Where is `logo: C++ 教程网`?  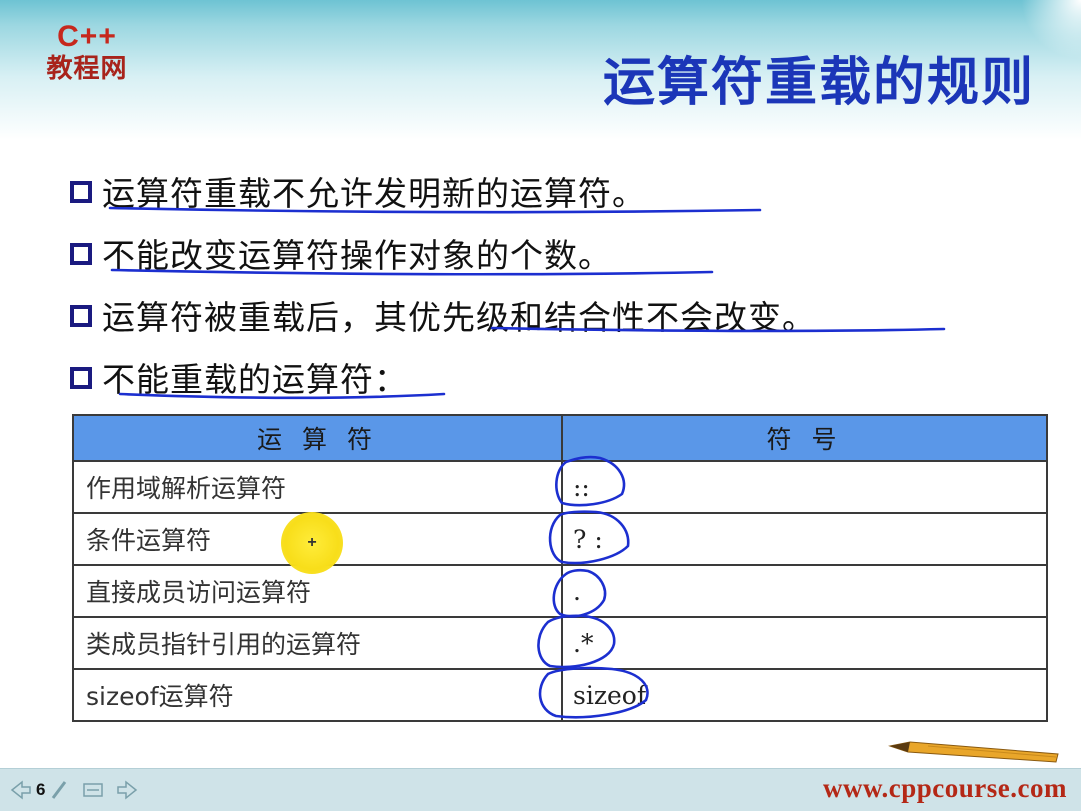
logo: C++ 教程网 is located at coordinates (87, 57).